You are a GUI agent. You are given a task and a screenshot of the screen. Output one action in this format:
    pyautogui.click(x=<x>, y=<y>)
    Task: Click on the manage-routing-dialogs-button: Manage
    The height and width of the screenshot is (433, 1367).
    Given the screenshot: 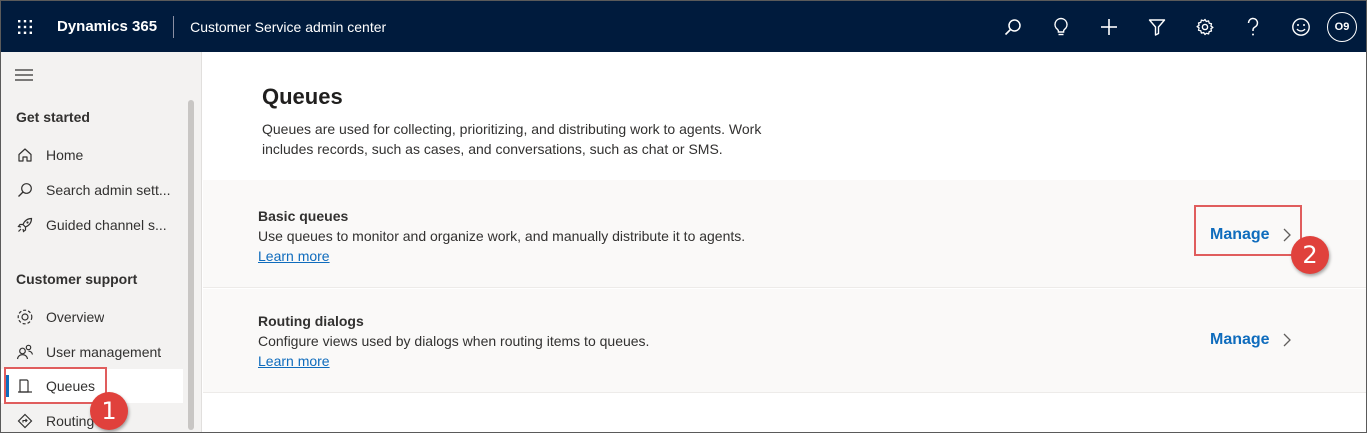 What is the action you would take?
    pyautogui.click(x=1251, y=340)
    